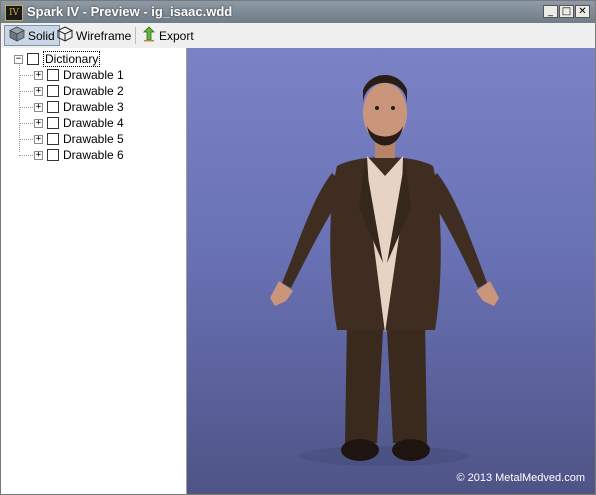 Image resolution: width=596 pixels, height=495 pixels. What do you see at coordinates (93, 91) in the screenshot?
I see `tree-label-drawable-2: Drawable 2` at bounding box center [93, 91].